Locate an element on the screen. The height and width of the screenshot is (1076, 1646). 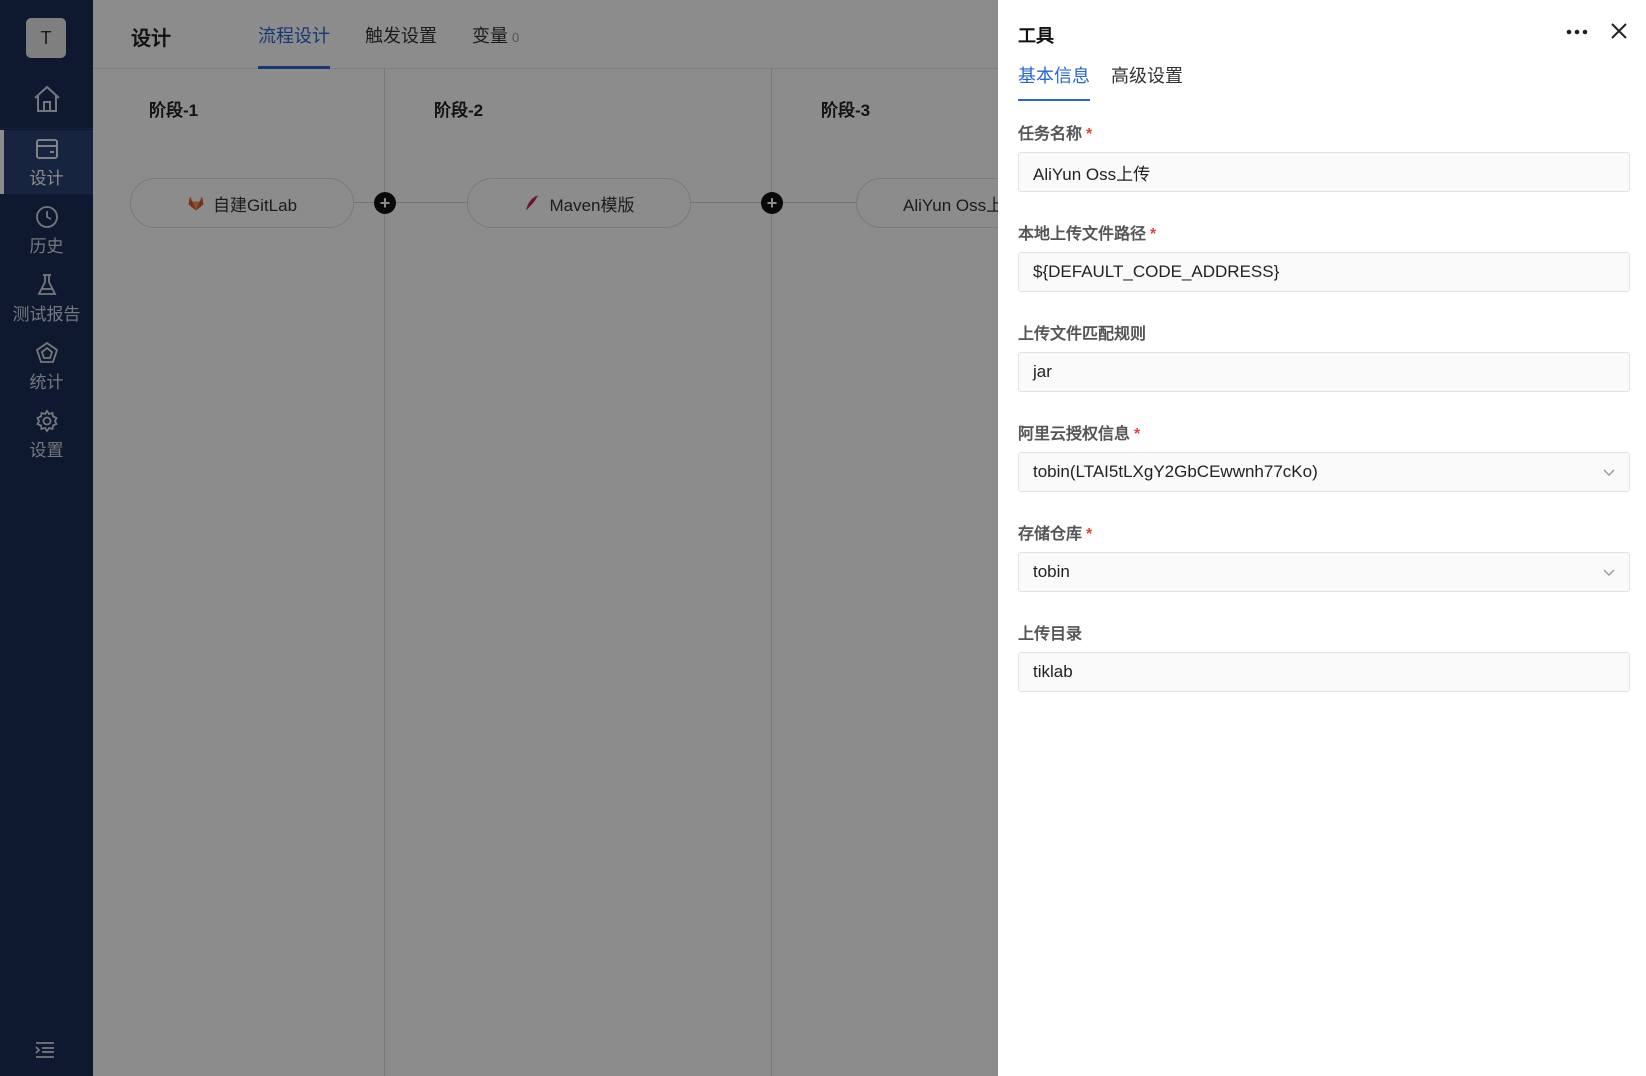
upload-directory-input: tiklab is located at coordinates (1324, 672).